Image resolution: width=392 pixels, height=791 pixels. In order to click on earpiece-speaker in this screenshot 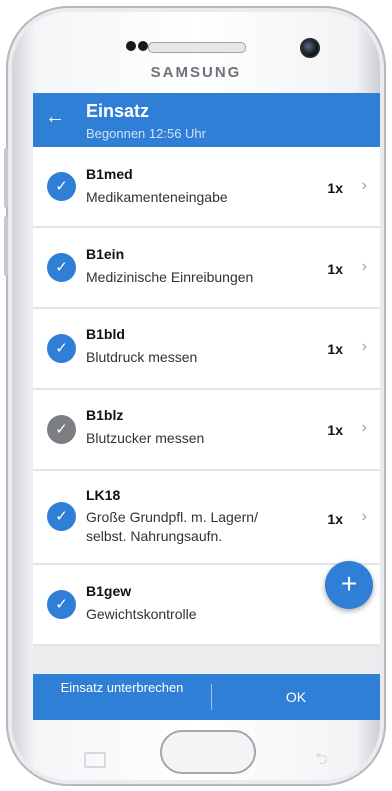, I will do `click(197, 47)`.